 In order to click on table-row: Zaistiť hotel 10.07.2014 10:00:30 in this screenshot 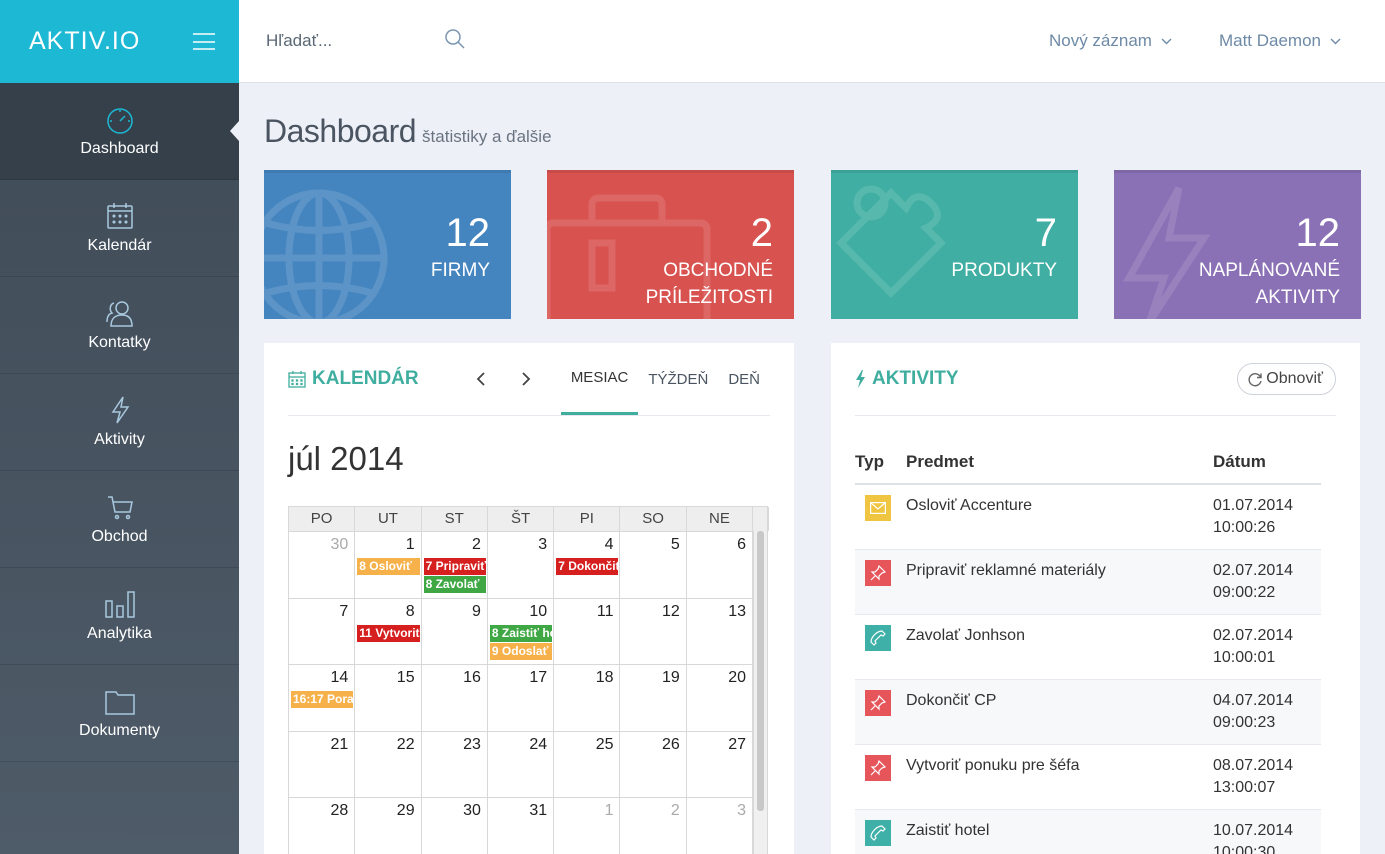, I will do `click(1088, 831)`.